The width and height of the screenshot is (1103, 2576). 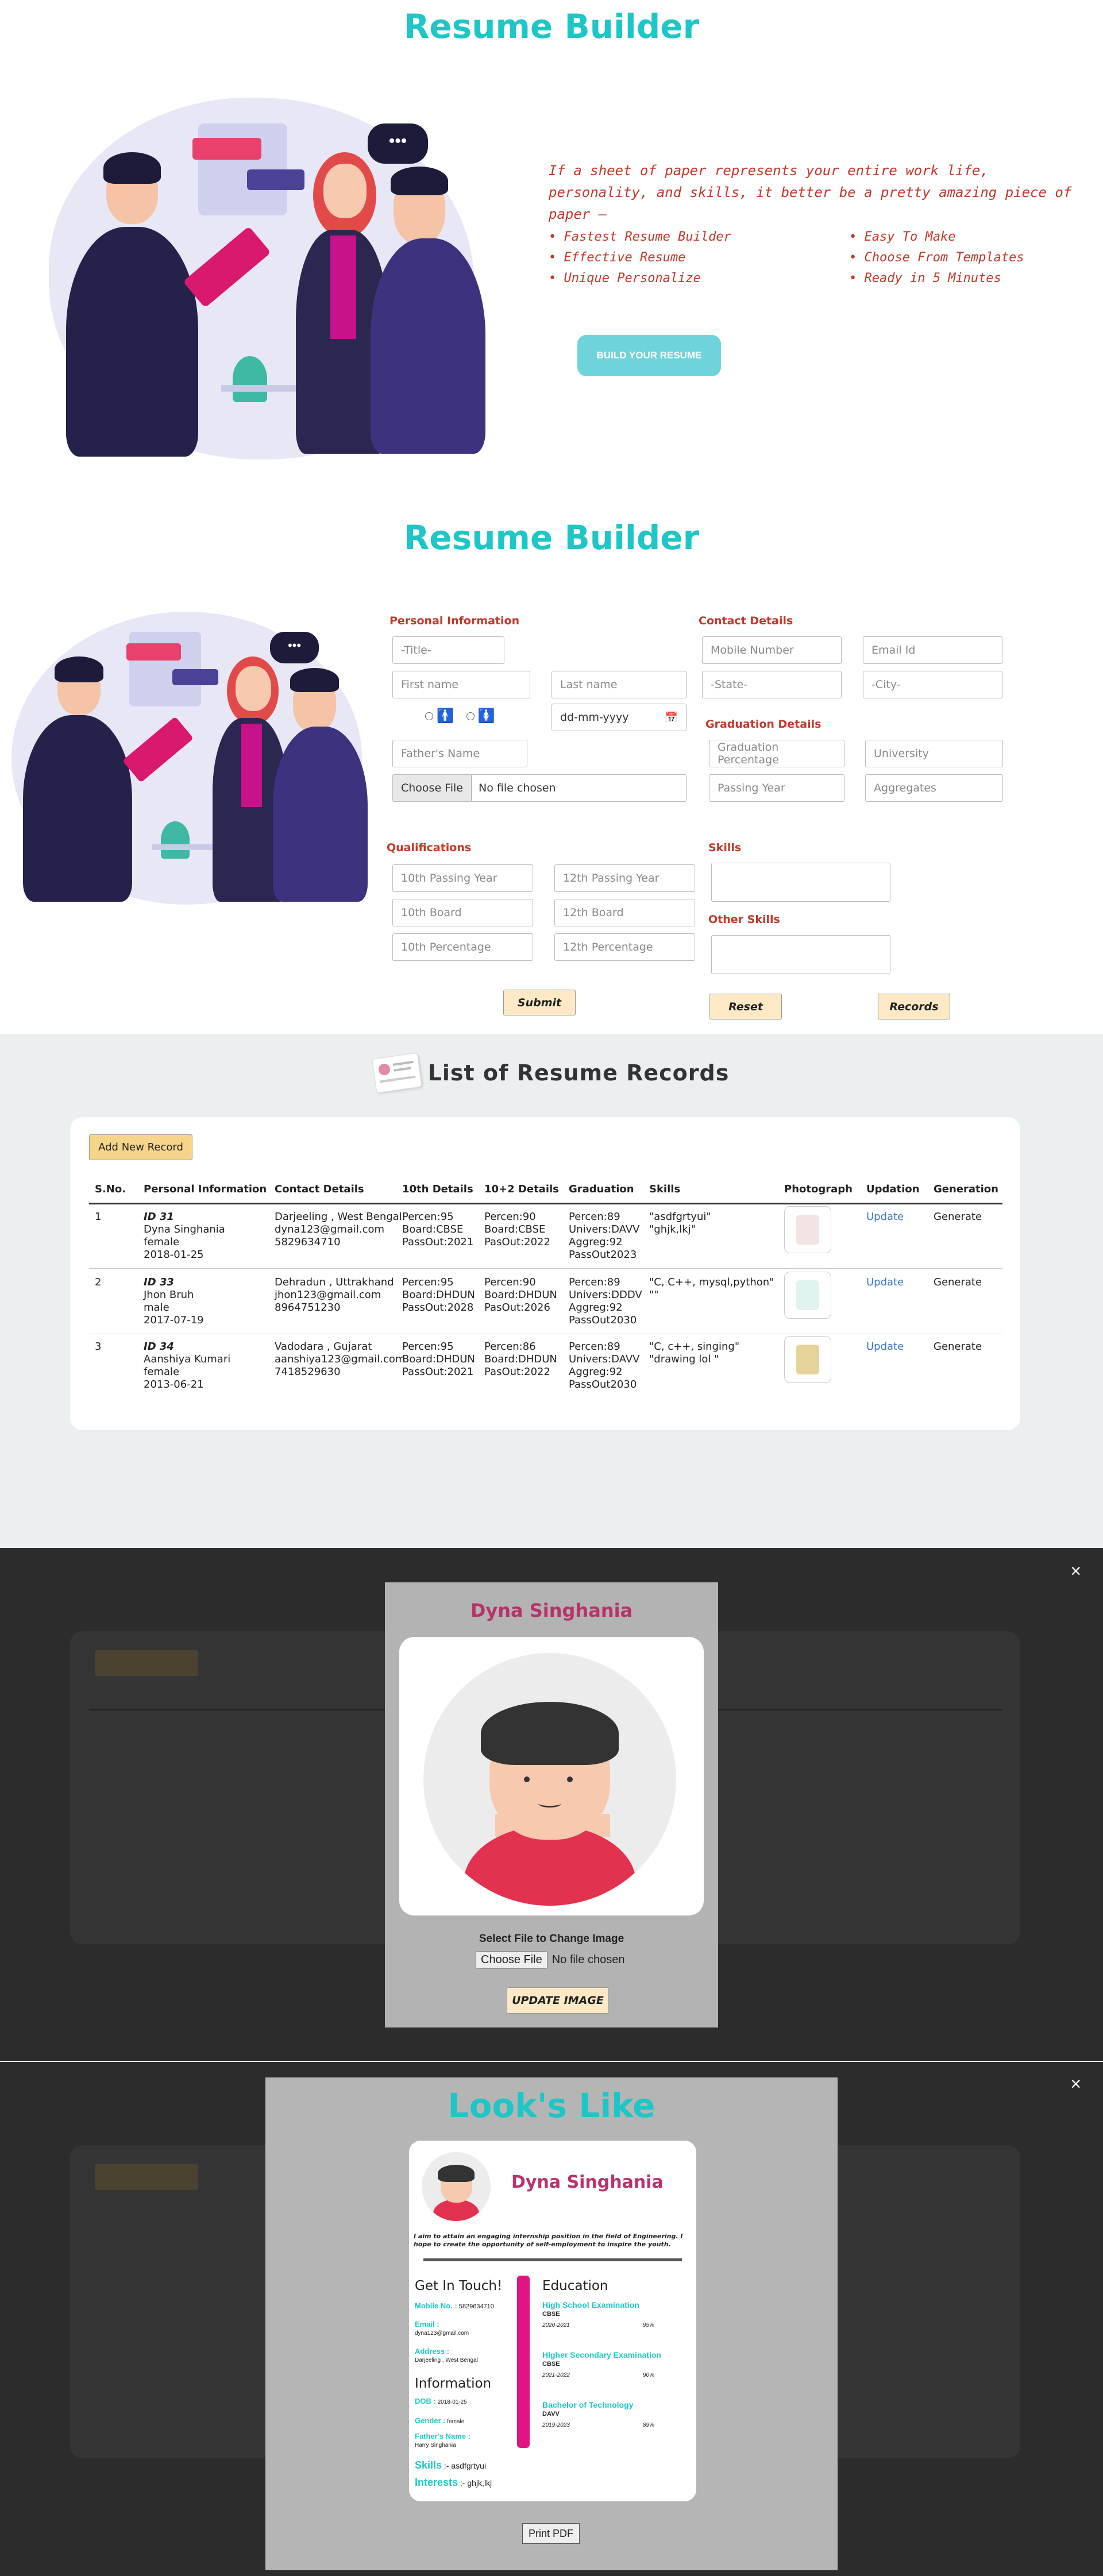 What do you see at coordinates (772, 650) in the screenshot?
I see `mobile-input: Mobile Number` at bounding box center [772, 650].